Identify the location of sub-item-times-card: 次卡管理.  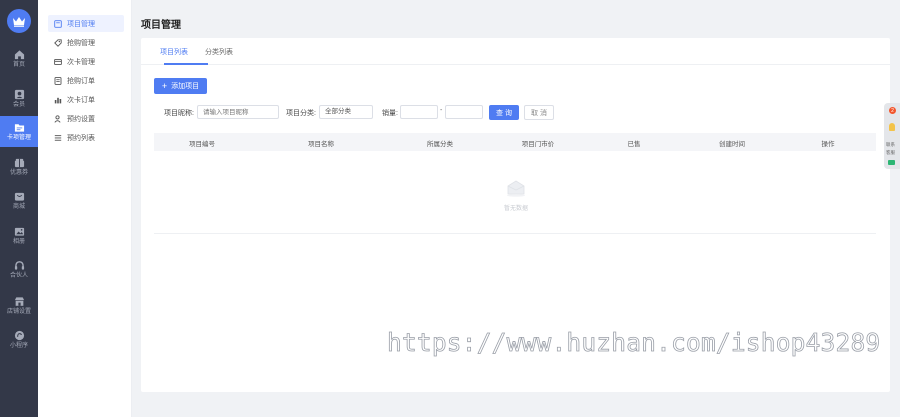
(86, 61).